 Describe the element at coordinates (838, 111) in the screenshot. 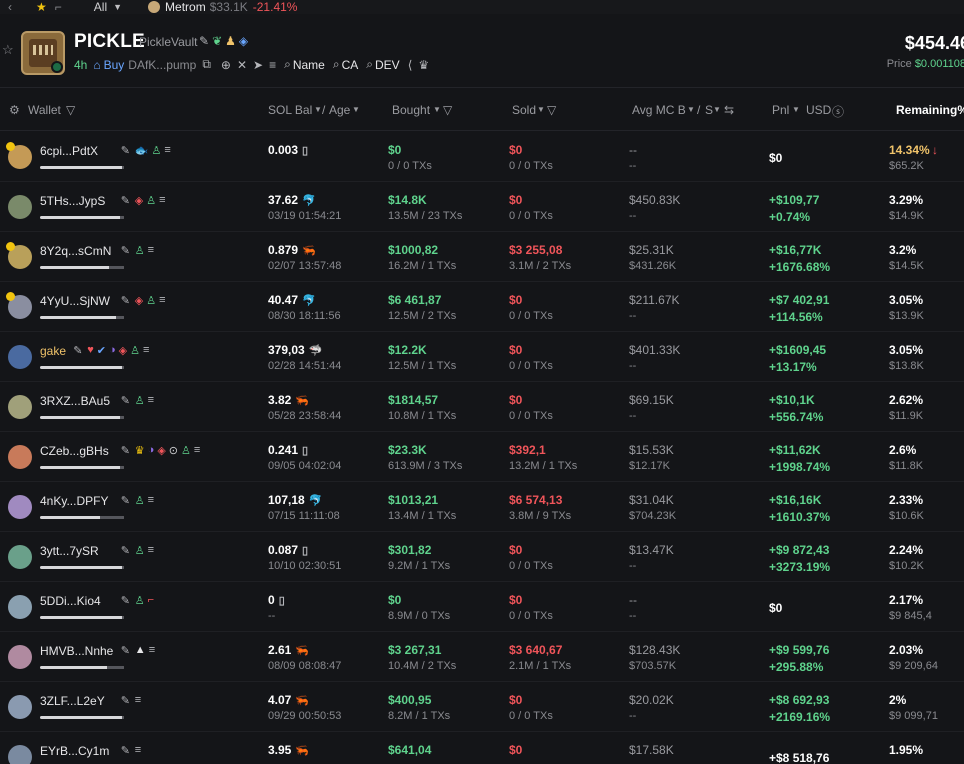

I see `dollar-toggle-icon: ⓢ` at that location.